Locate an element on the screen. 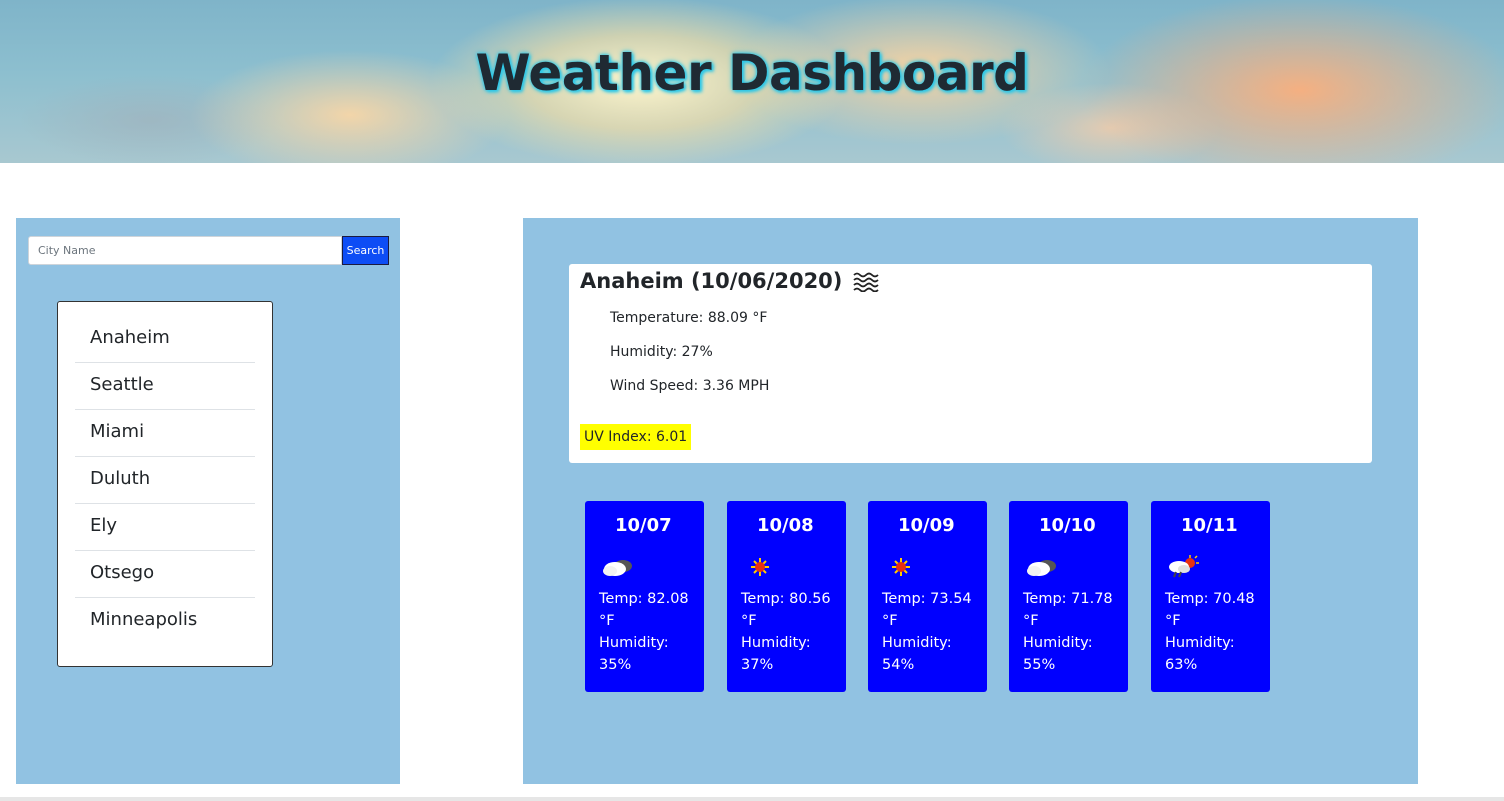  uv-index-badge: UV Index: 6.01 is located at coordinates (636, 437).